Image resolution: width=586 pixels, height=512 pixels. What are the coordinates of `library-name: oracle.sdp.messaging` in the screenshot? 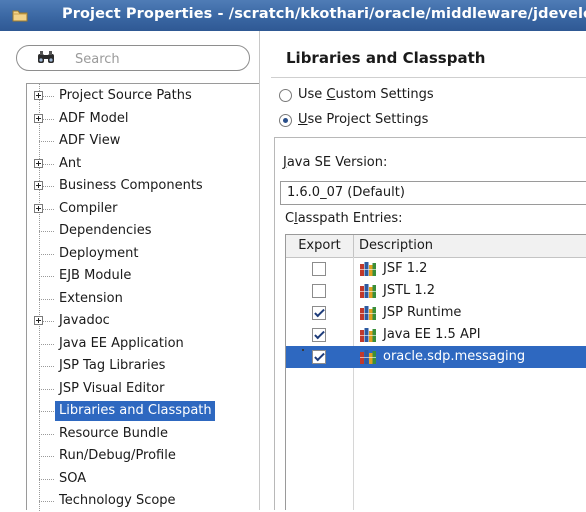 It's located at (454, 356).